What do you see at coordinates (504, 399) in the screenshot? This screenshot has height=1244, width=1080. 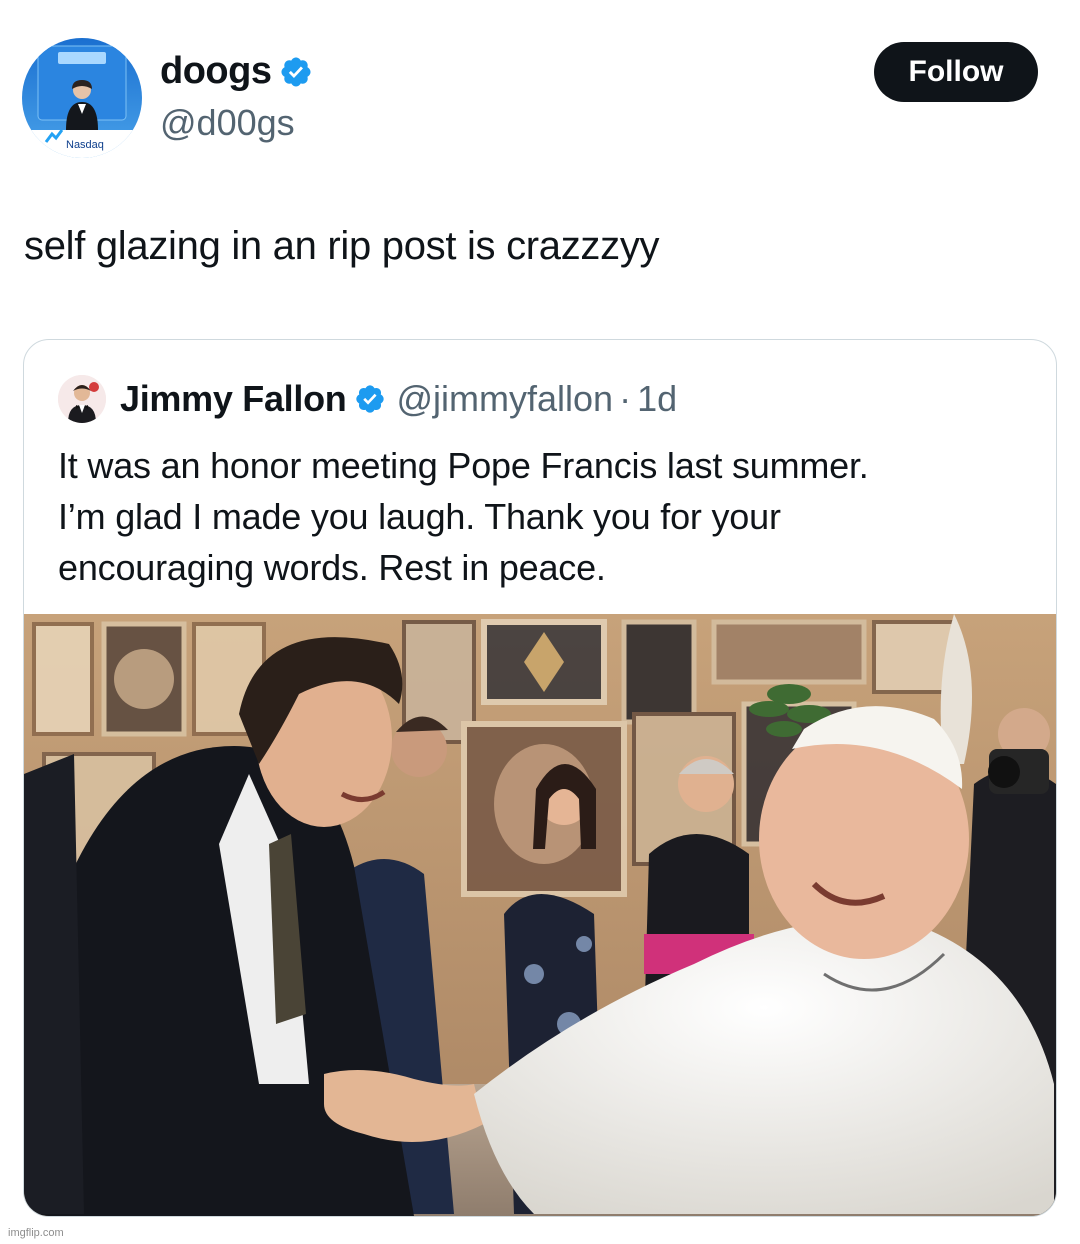 I see `quoted-handle: @jimmyfallon` at bounding box center [504, 399].